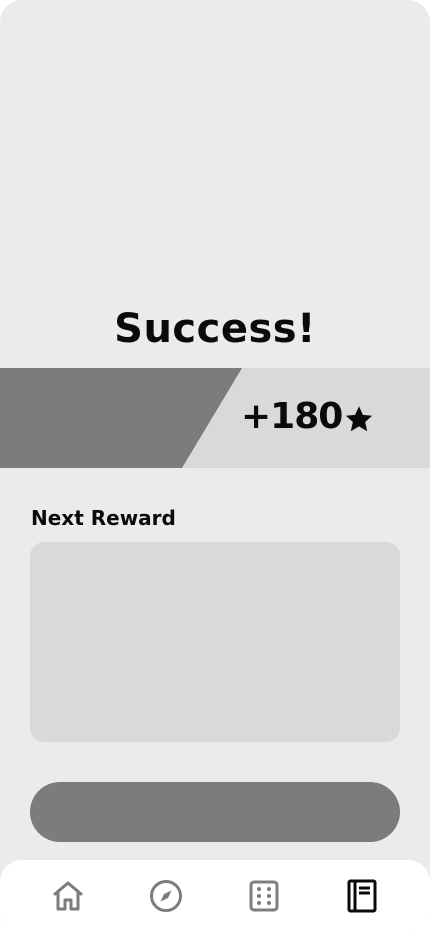 Image resolution: width=430 pixels, height=932 pixels. Describe the element at coordinates (359, 417) in the screenshot. I see `star-icon` at that location.